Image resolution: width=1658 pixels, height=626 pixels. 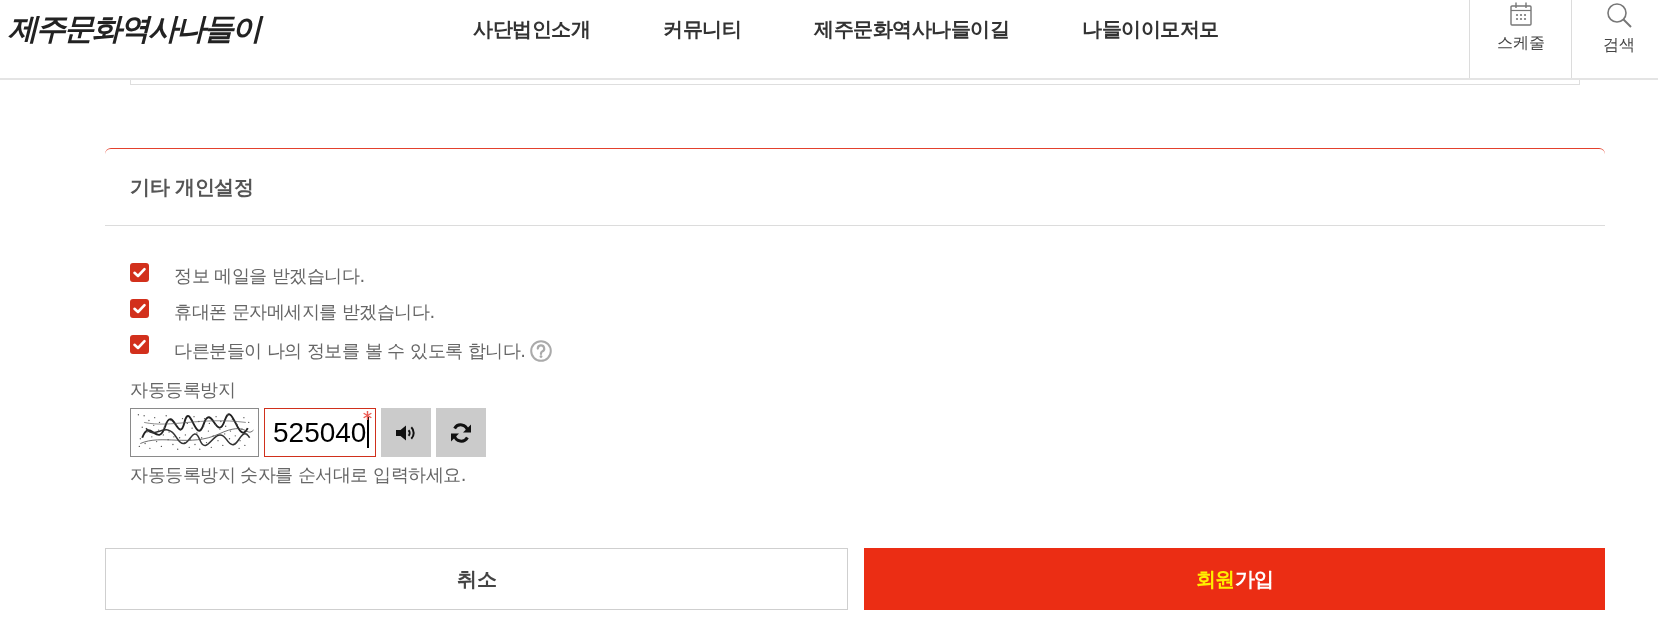 I want to click on audio-button, so click(x=406, y=432).